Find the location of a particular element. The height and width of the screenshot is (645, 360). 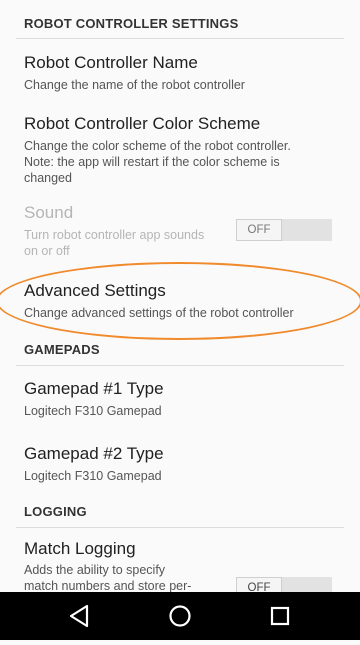

section-header-logging: LOGGING is located at coordinates (55, 511).